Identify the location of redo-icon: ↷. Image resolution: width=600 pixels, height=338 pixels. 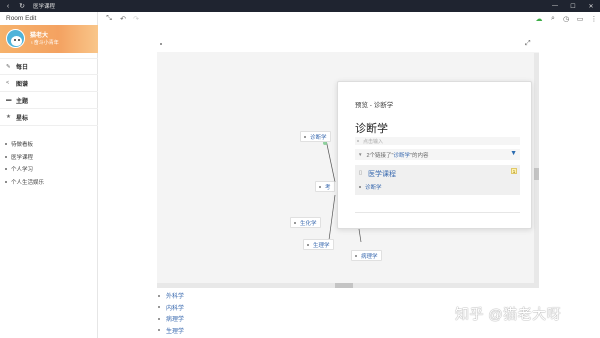
(136, 19).